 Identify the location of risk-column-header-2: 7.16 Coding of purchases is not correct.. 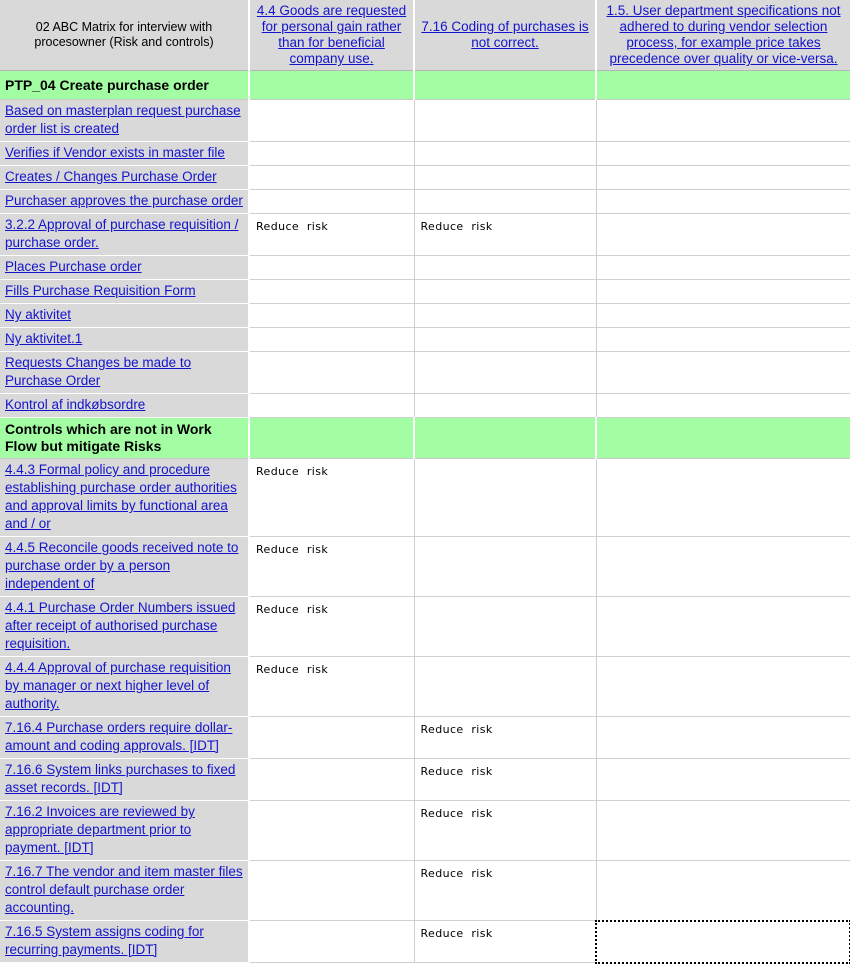
(505, 35).